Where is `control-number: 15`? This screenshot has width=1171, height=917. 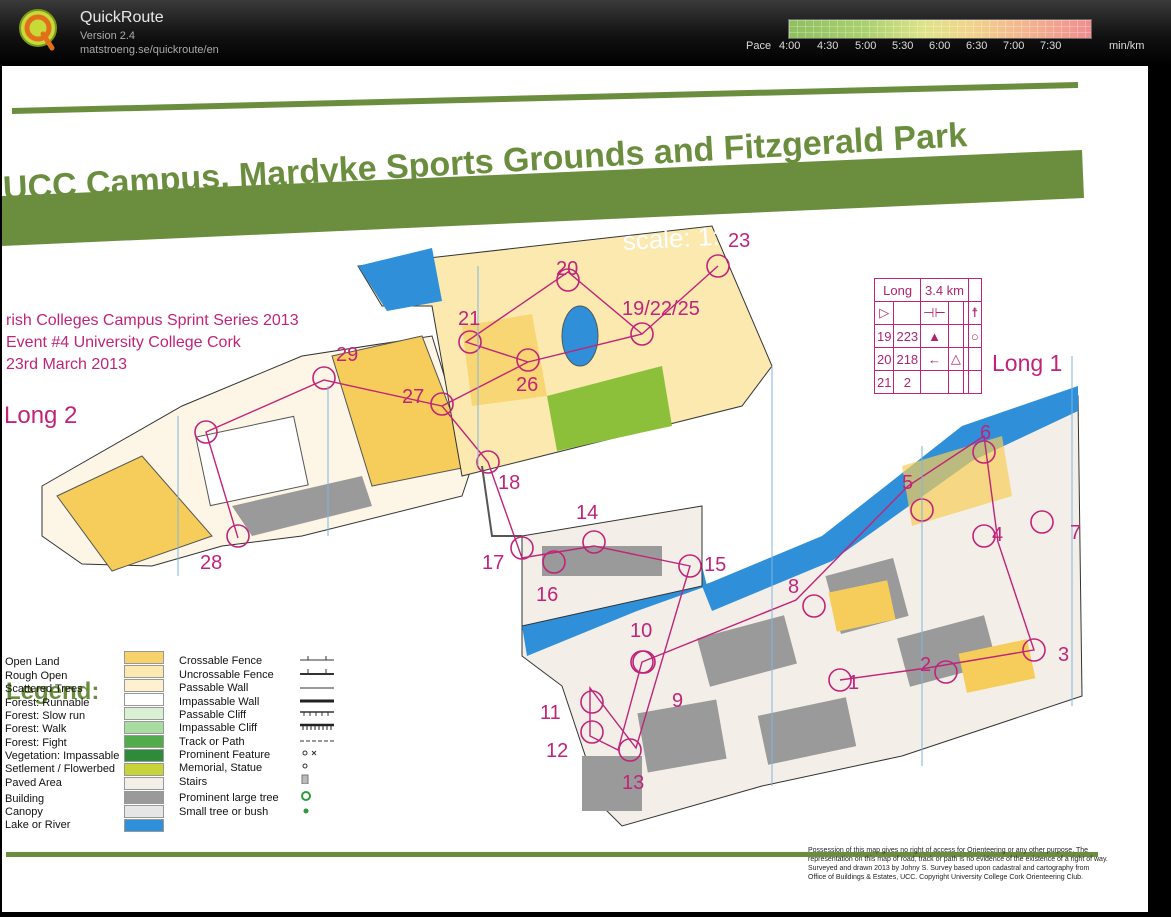 control-number: 15 is located at coordinates (715, 565).